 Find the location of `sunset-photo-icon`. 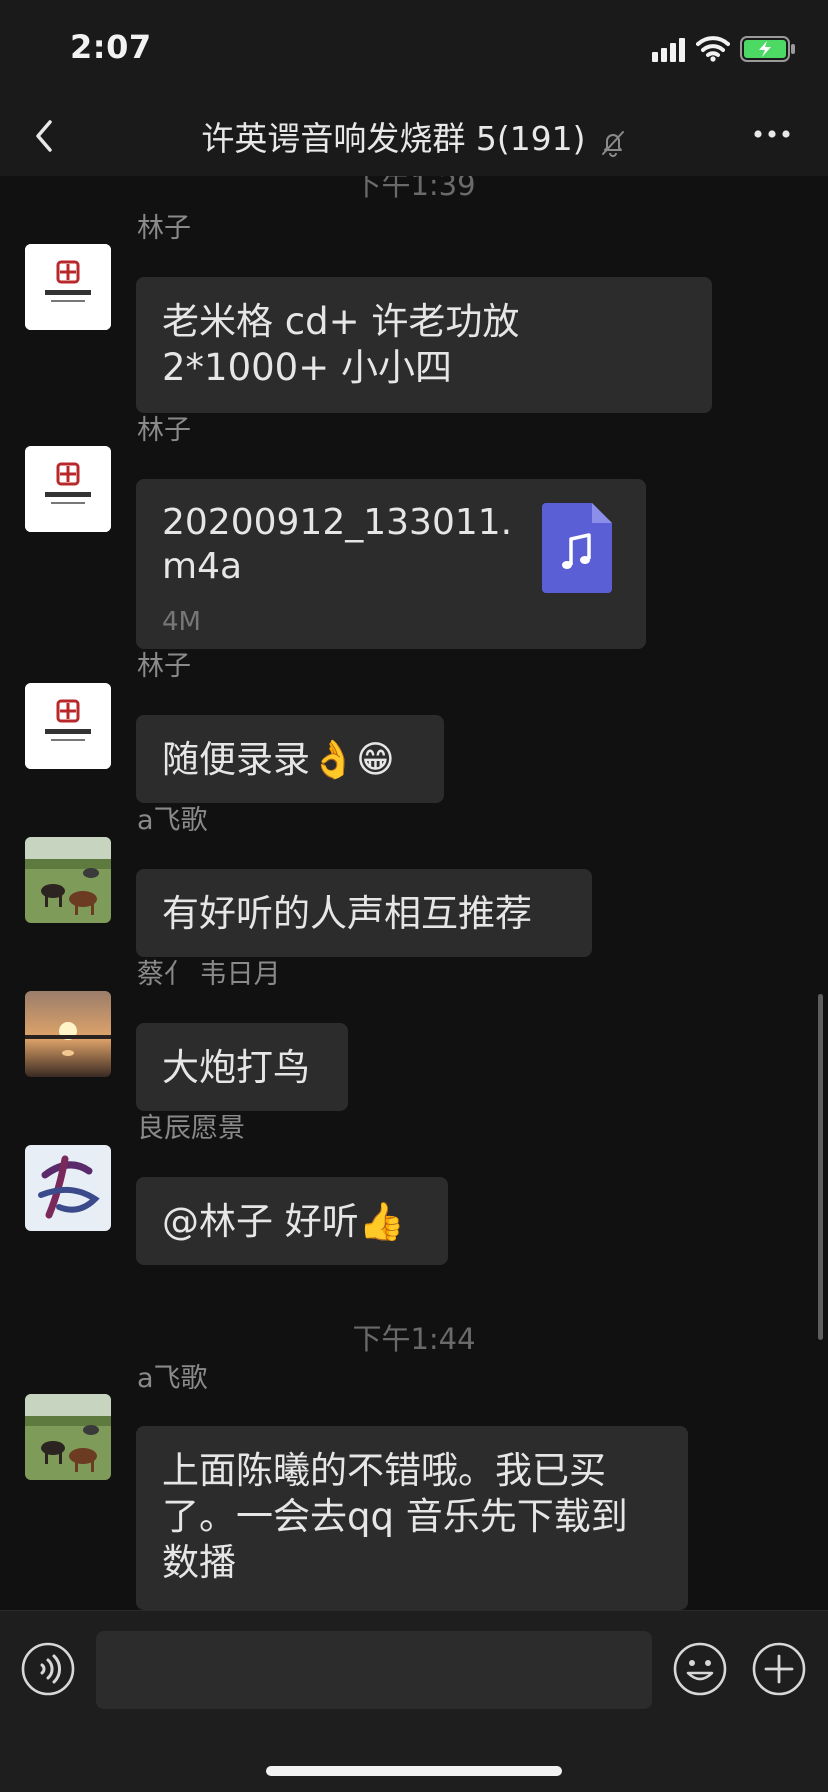

sunset-photo-icon is located at coordinates (68, 1034).